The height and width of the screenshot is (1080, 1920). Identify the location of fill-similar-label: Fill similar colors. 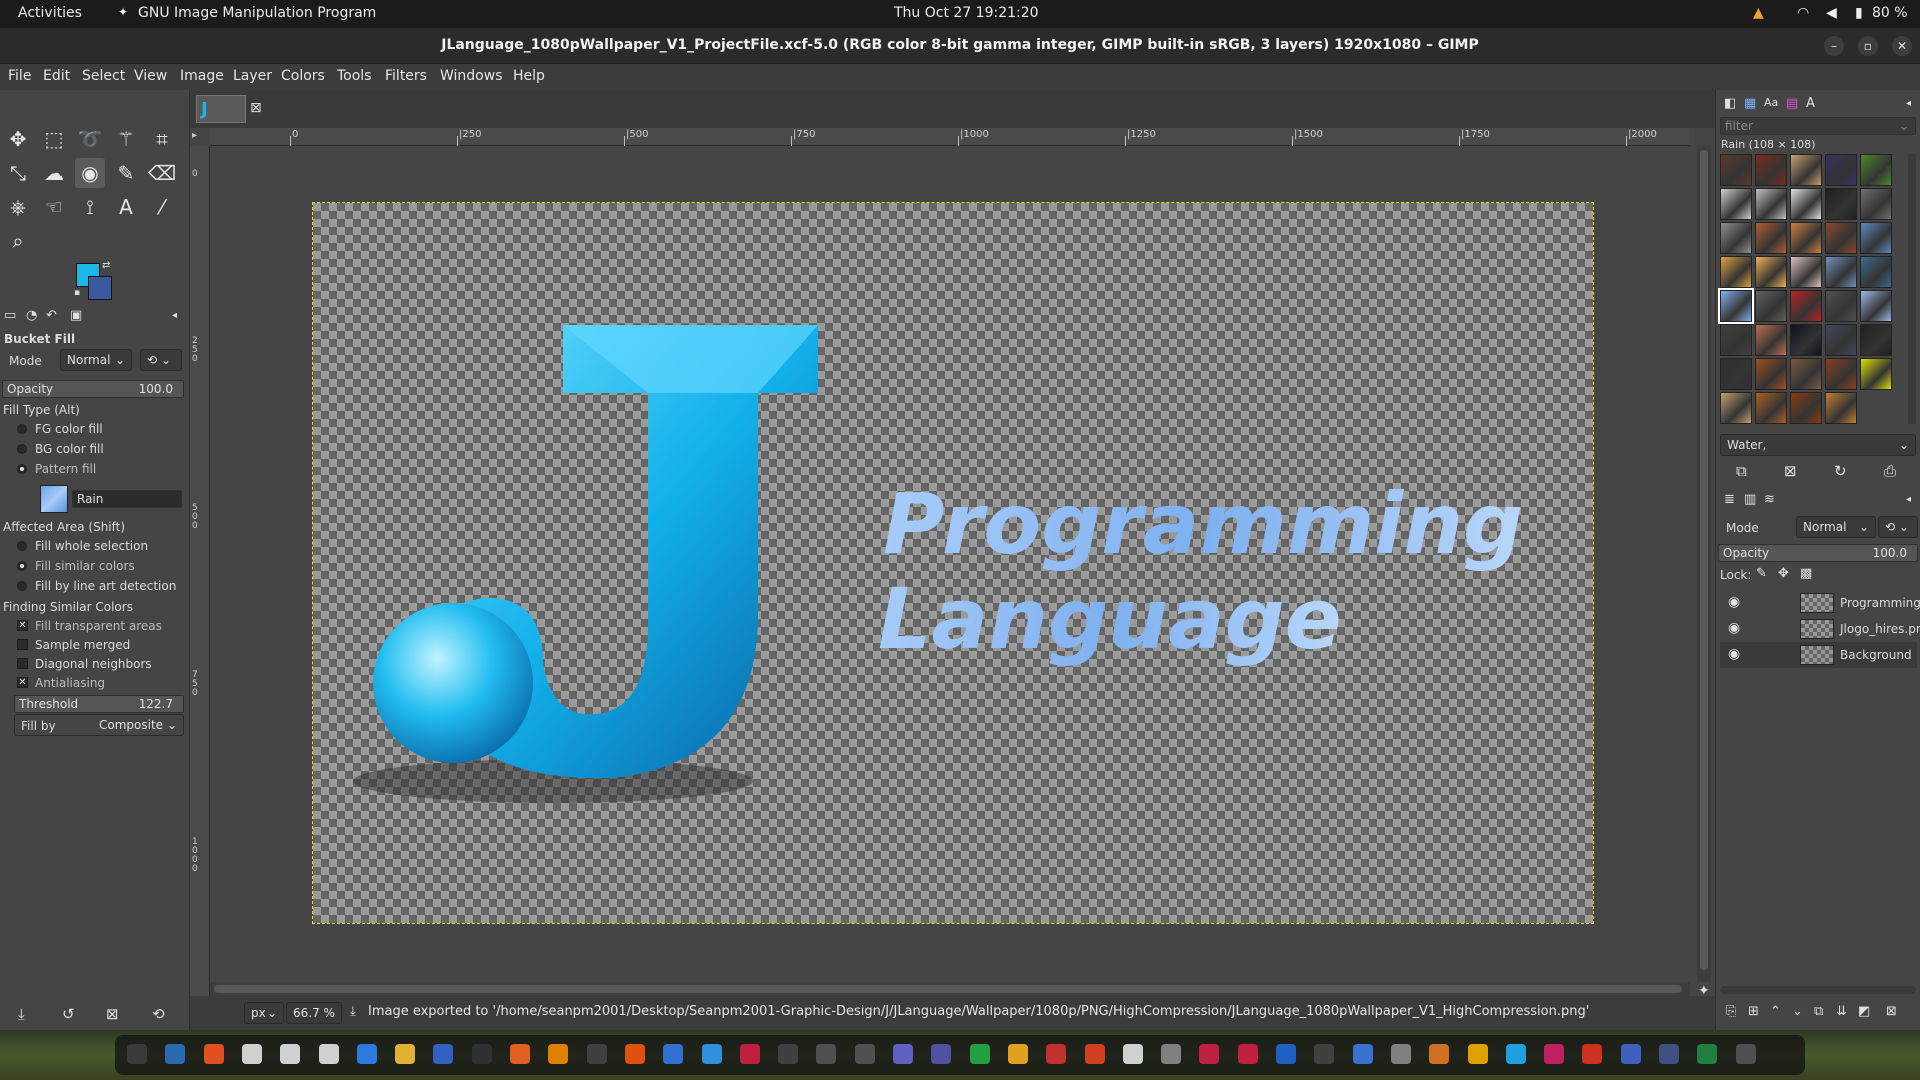
(85, 566).